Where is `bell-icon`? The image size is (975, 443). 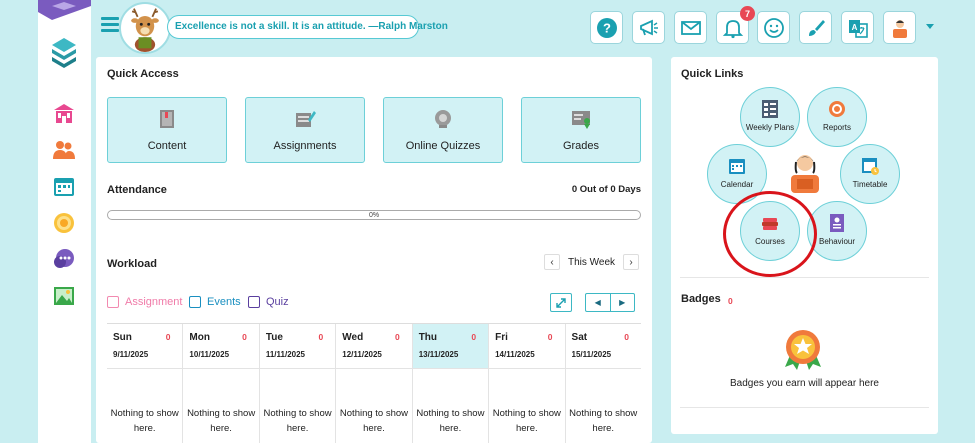
bell-icon is located at coordinates (732, 28).